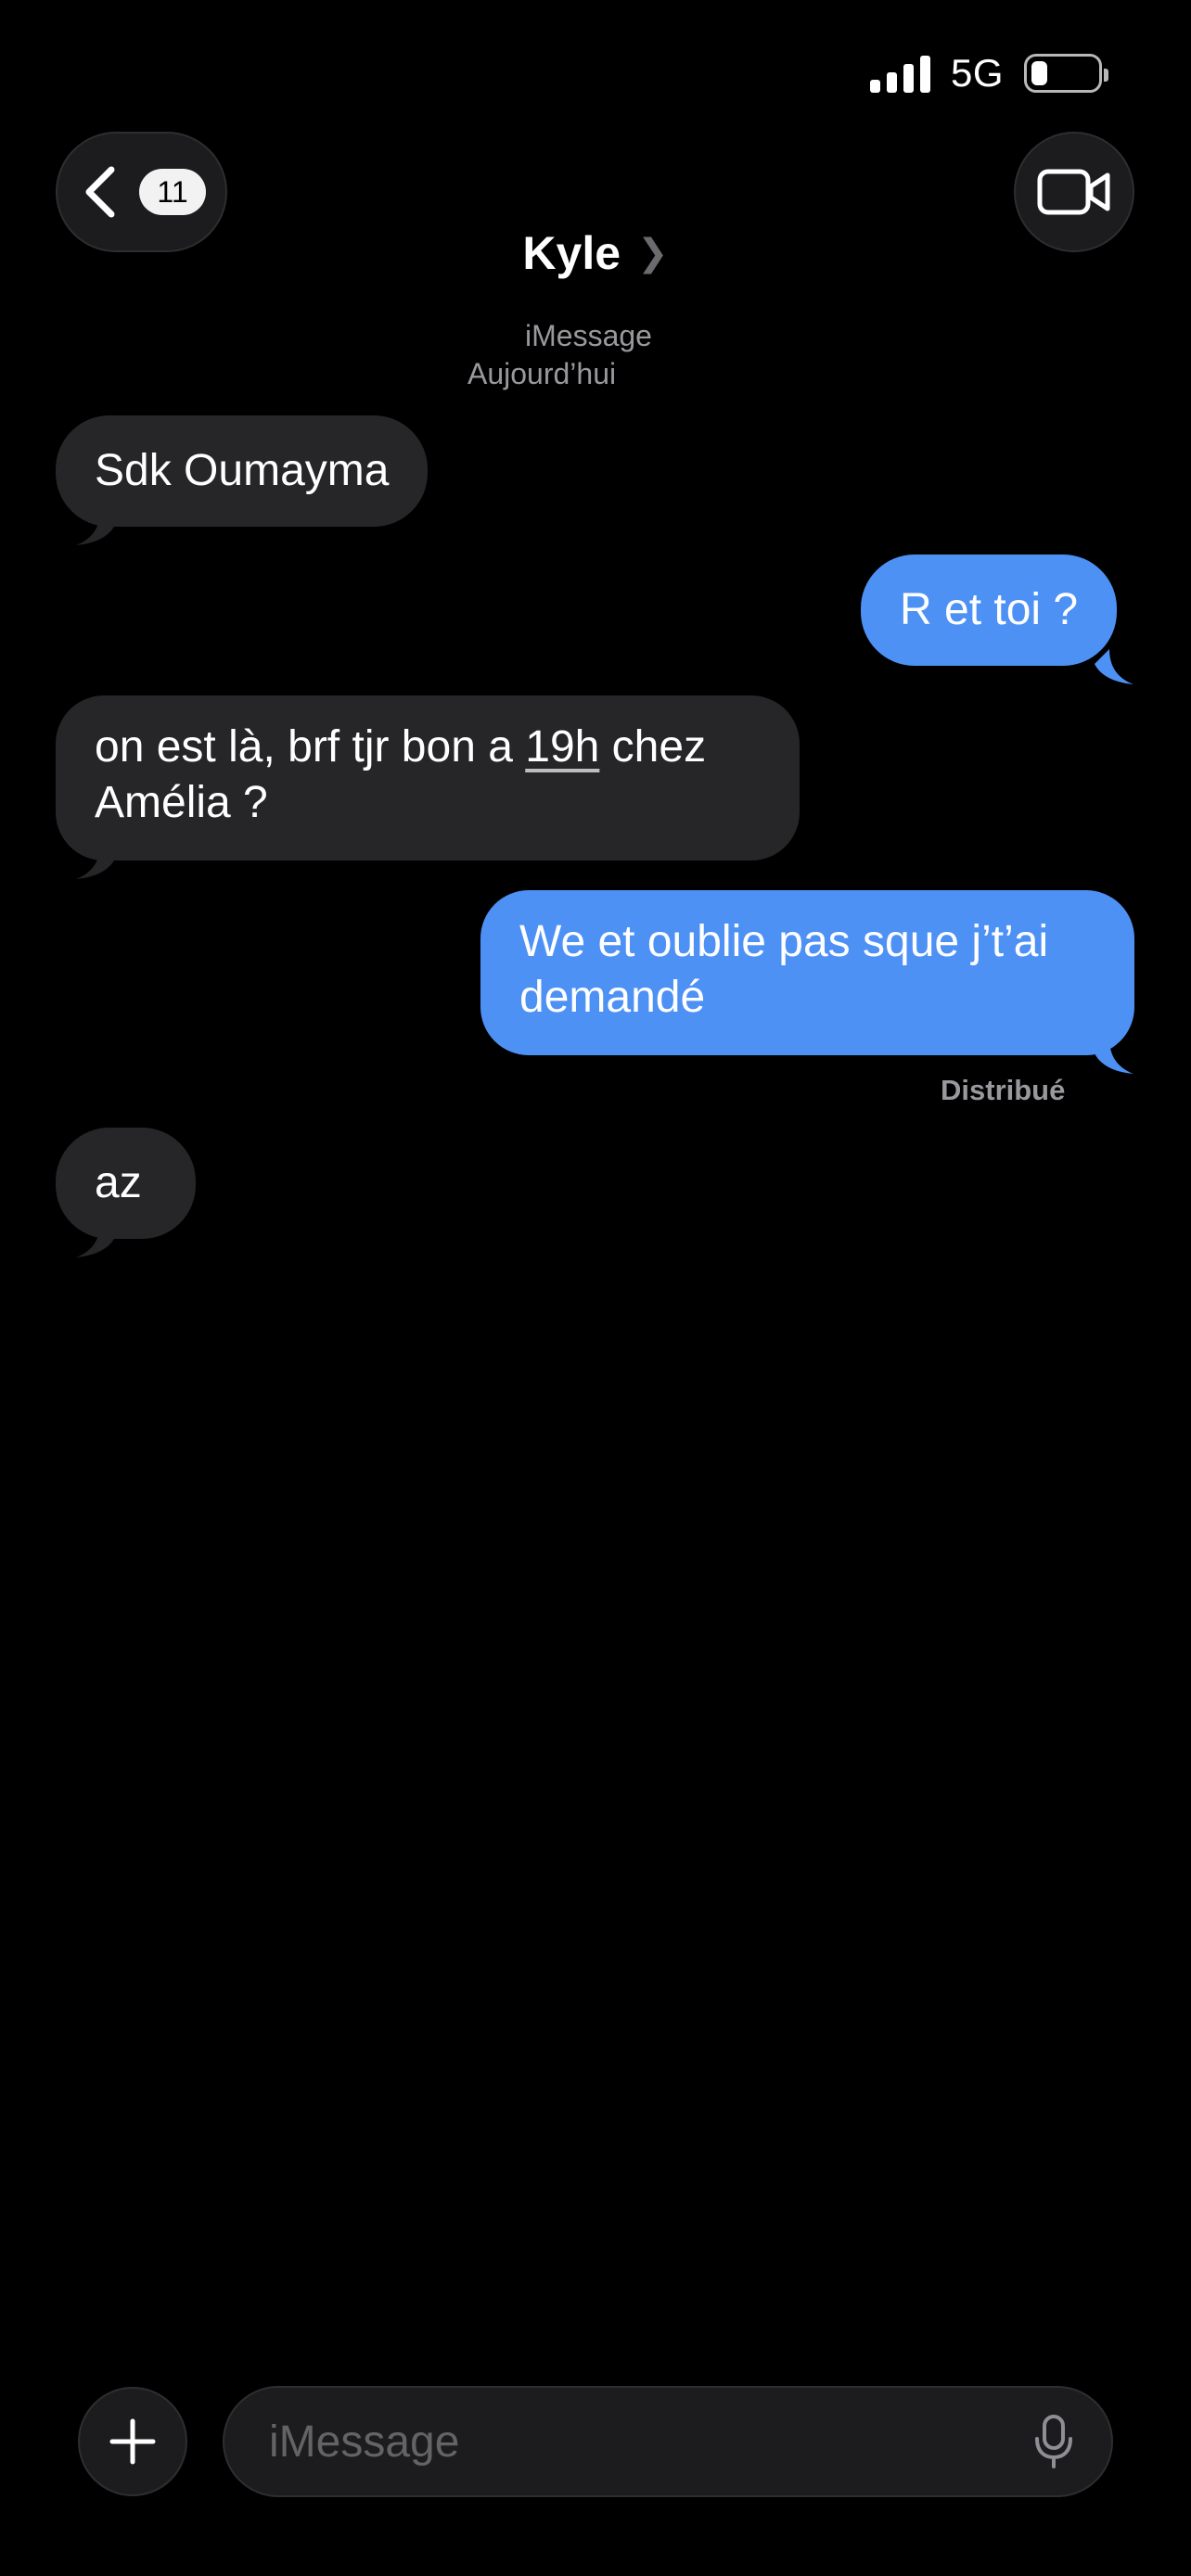 The image size is (1191, 2576). Describe the element at coordinates (181, 803) in the screenshot. I see `message-text-line: Amélia ?` at that location.